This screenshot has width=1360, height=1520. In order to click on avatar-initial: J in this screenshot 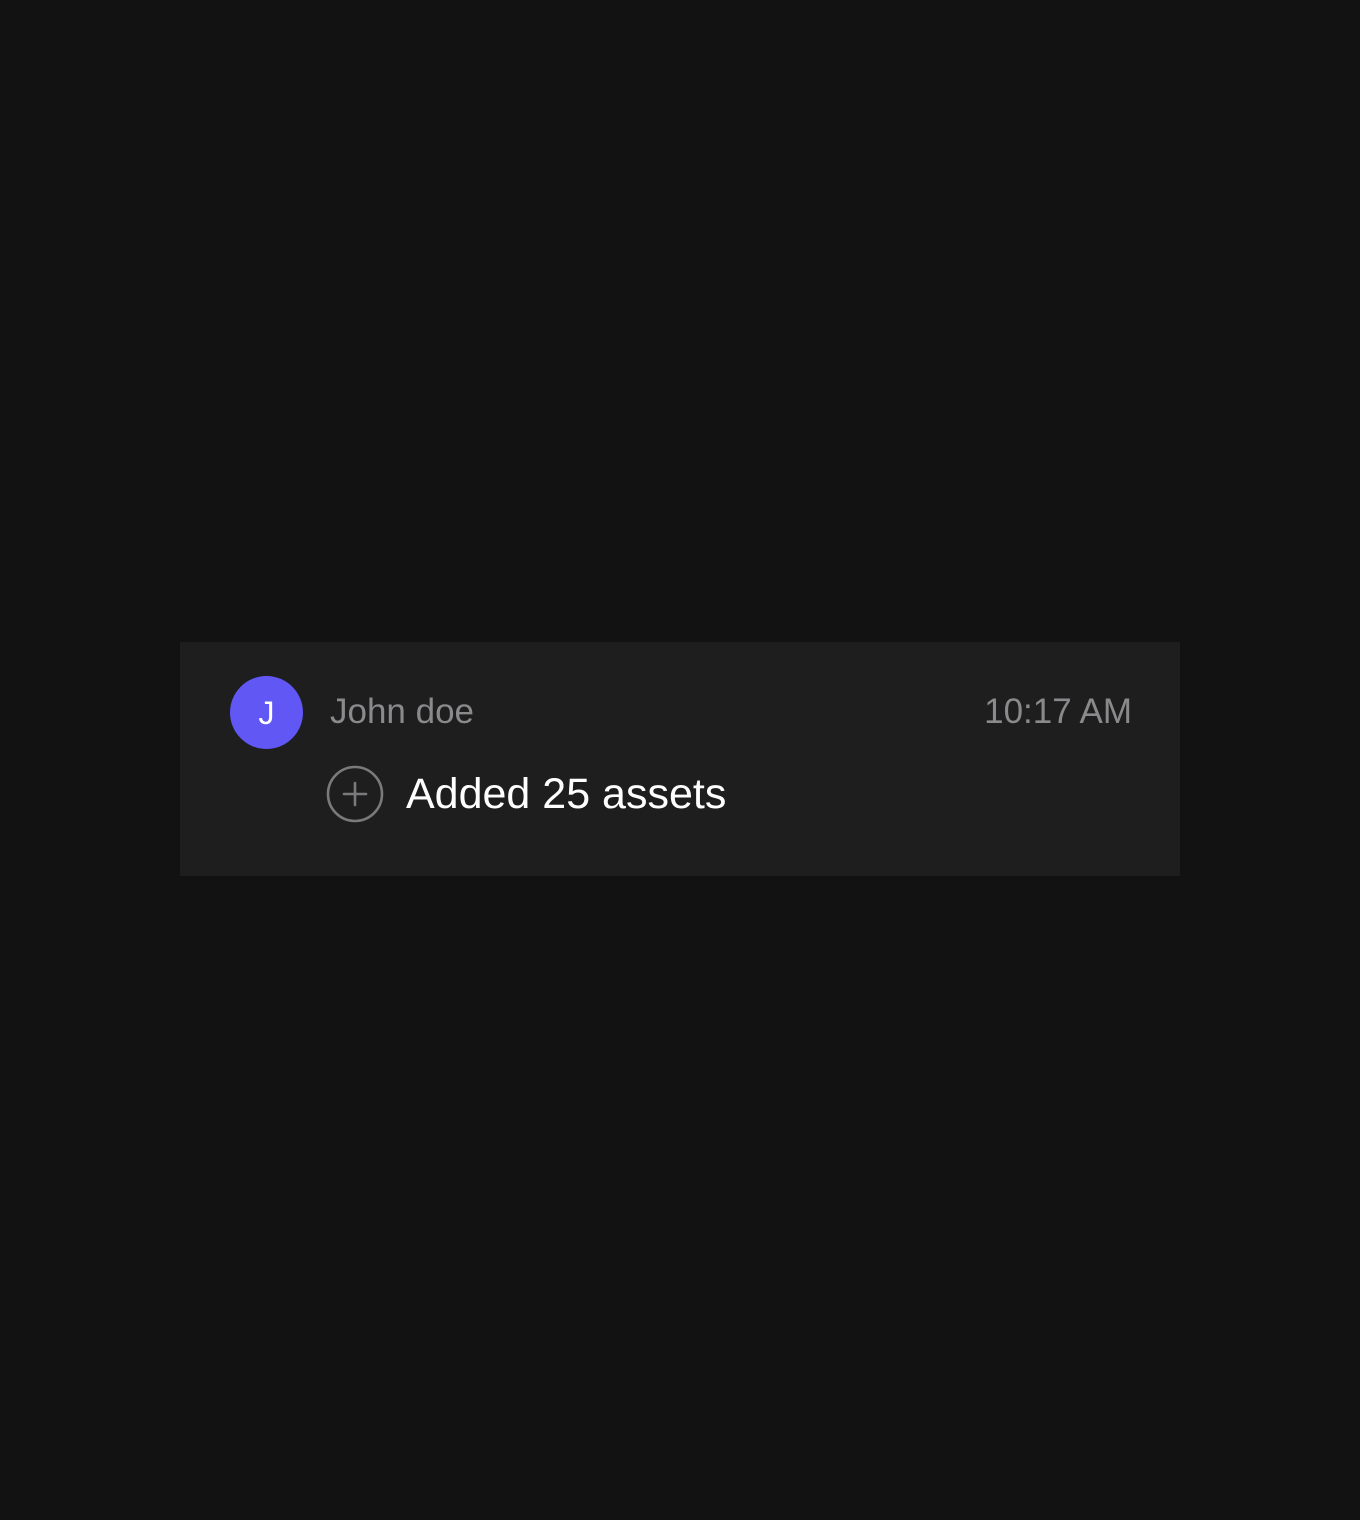, I will do `click(266, 712)`.